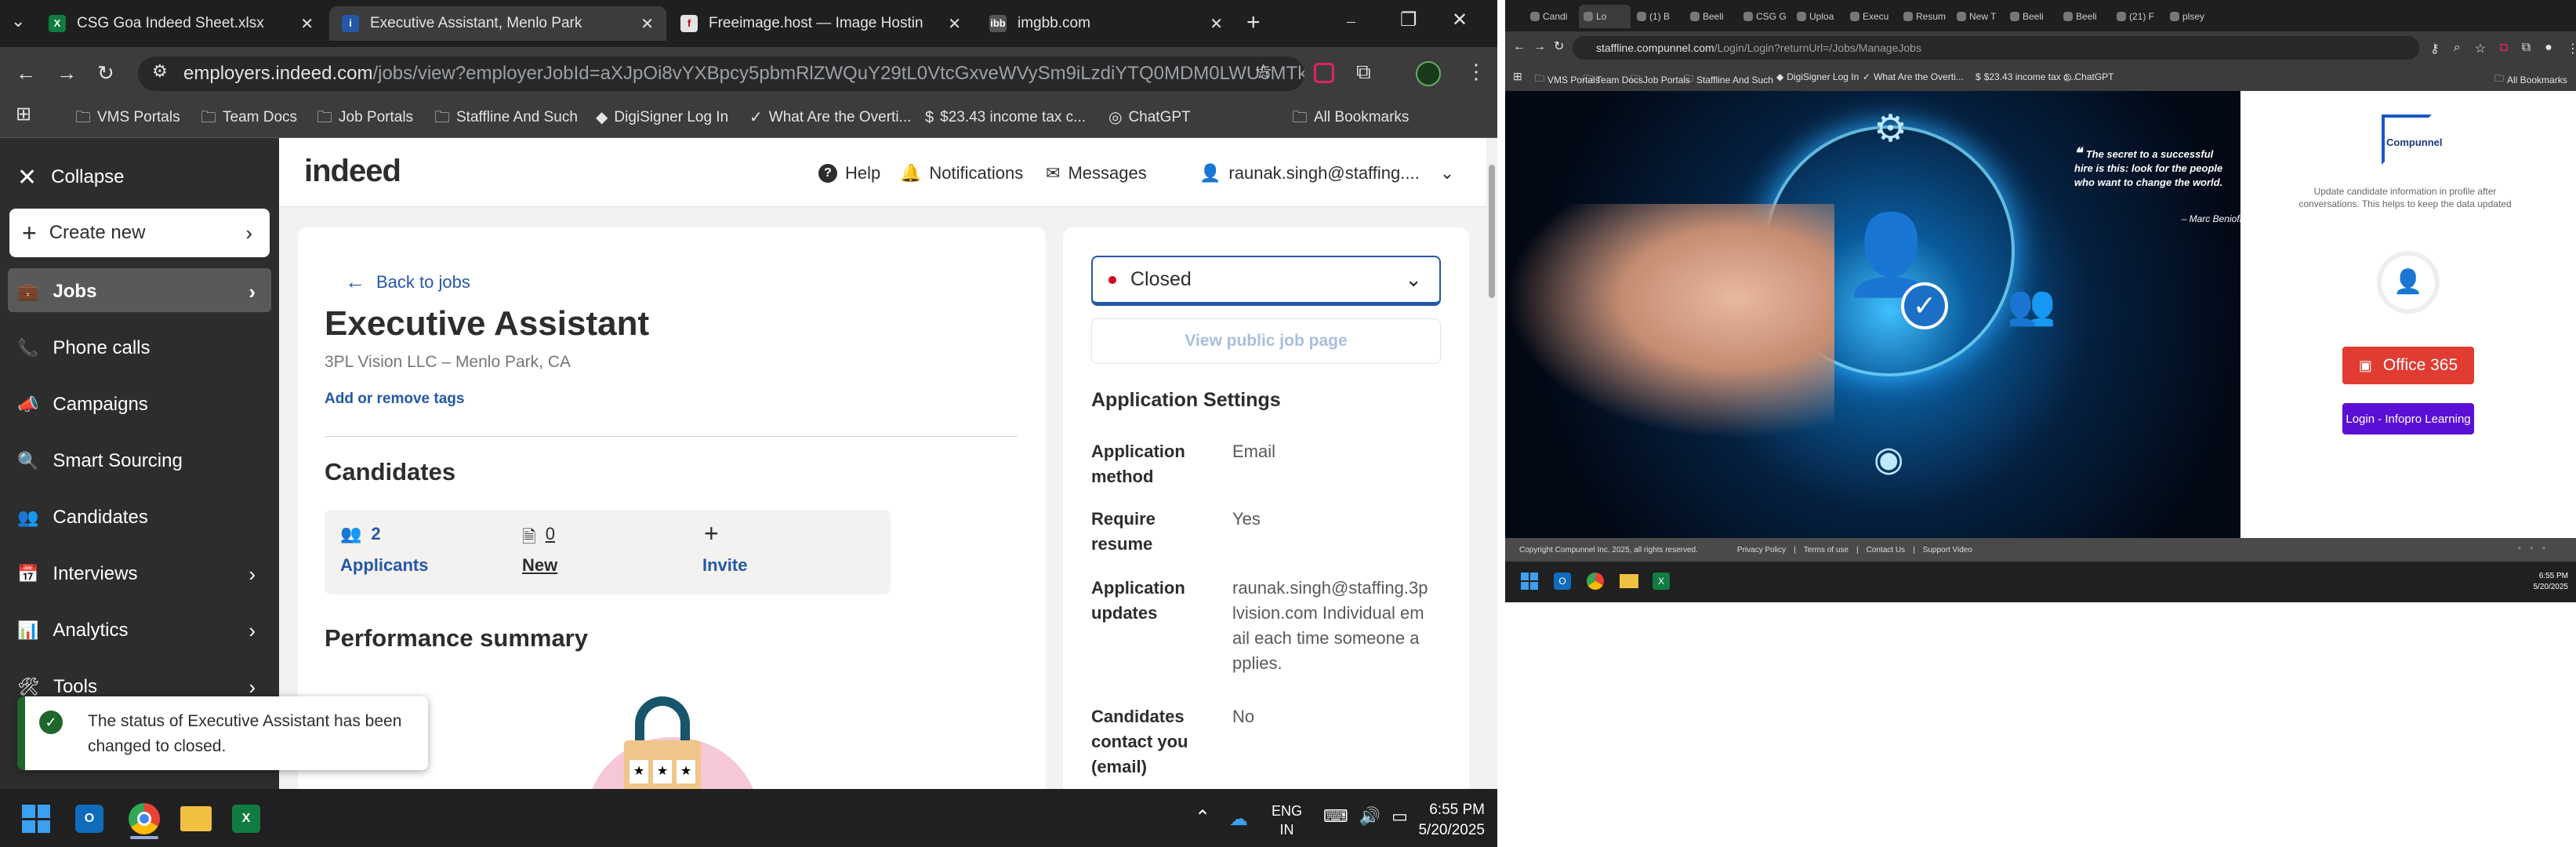 Image resolution: width=2576 pixels, height=847 pixels. What do you see at coordinates (1428, 73) in the screenshot?
I see `profile-avatar` at bounding box center [1428, 73].